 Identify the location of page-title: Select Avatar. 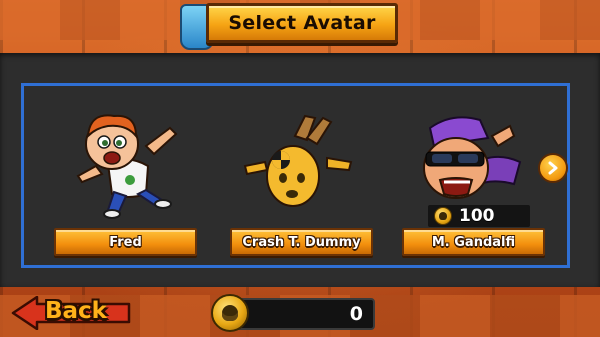
(302, 23).